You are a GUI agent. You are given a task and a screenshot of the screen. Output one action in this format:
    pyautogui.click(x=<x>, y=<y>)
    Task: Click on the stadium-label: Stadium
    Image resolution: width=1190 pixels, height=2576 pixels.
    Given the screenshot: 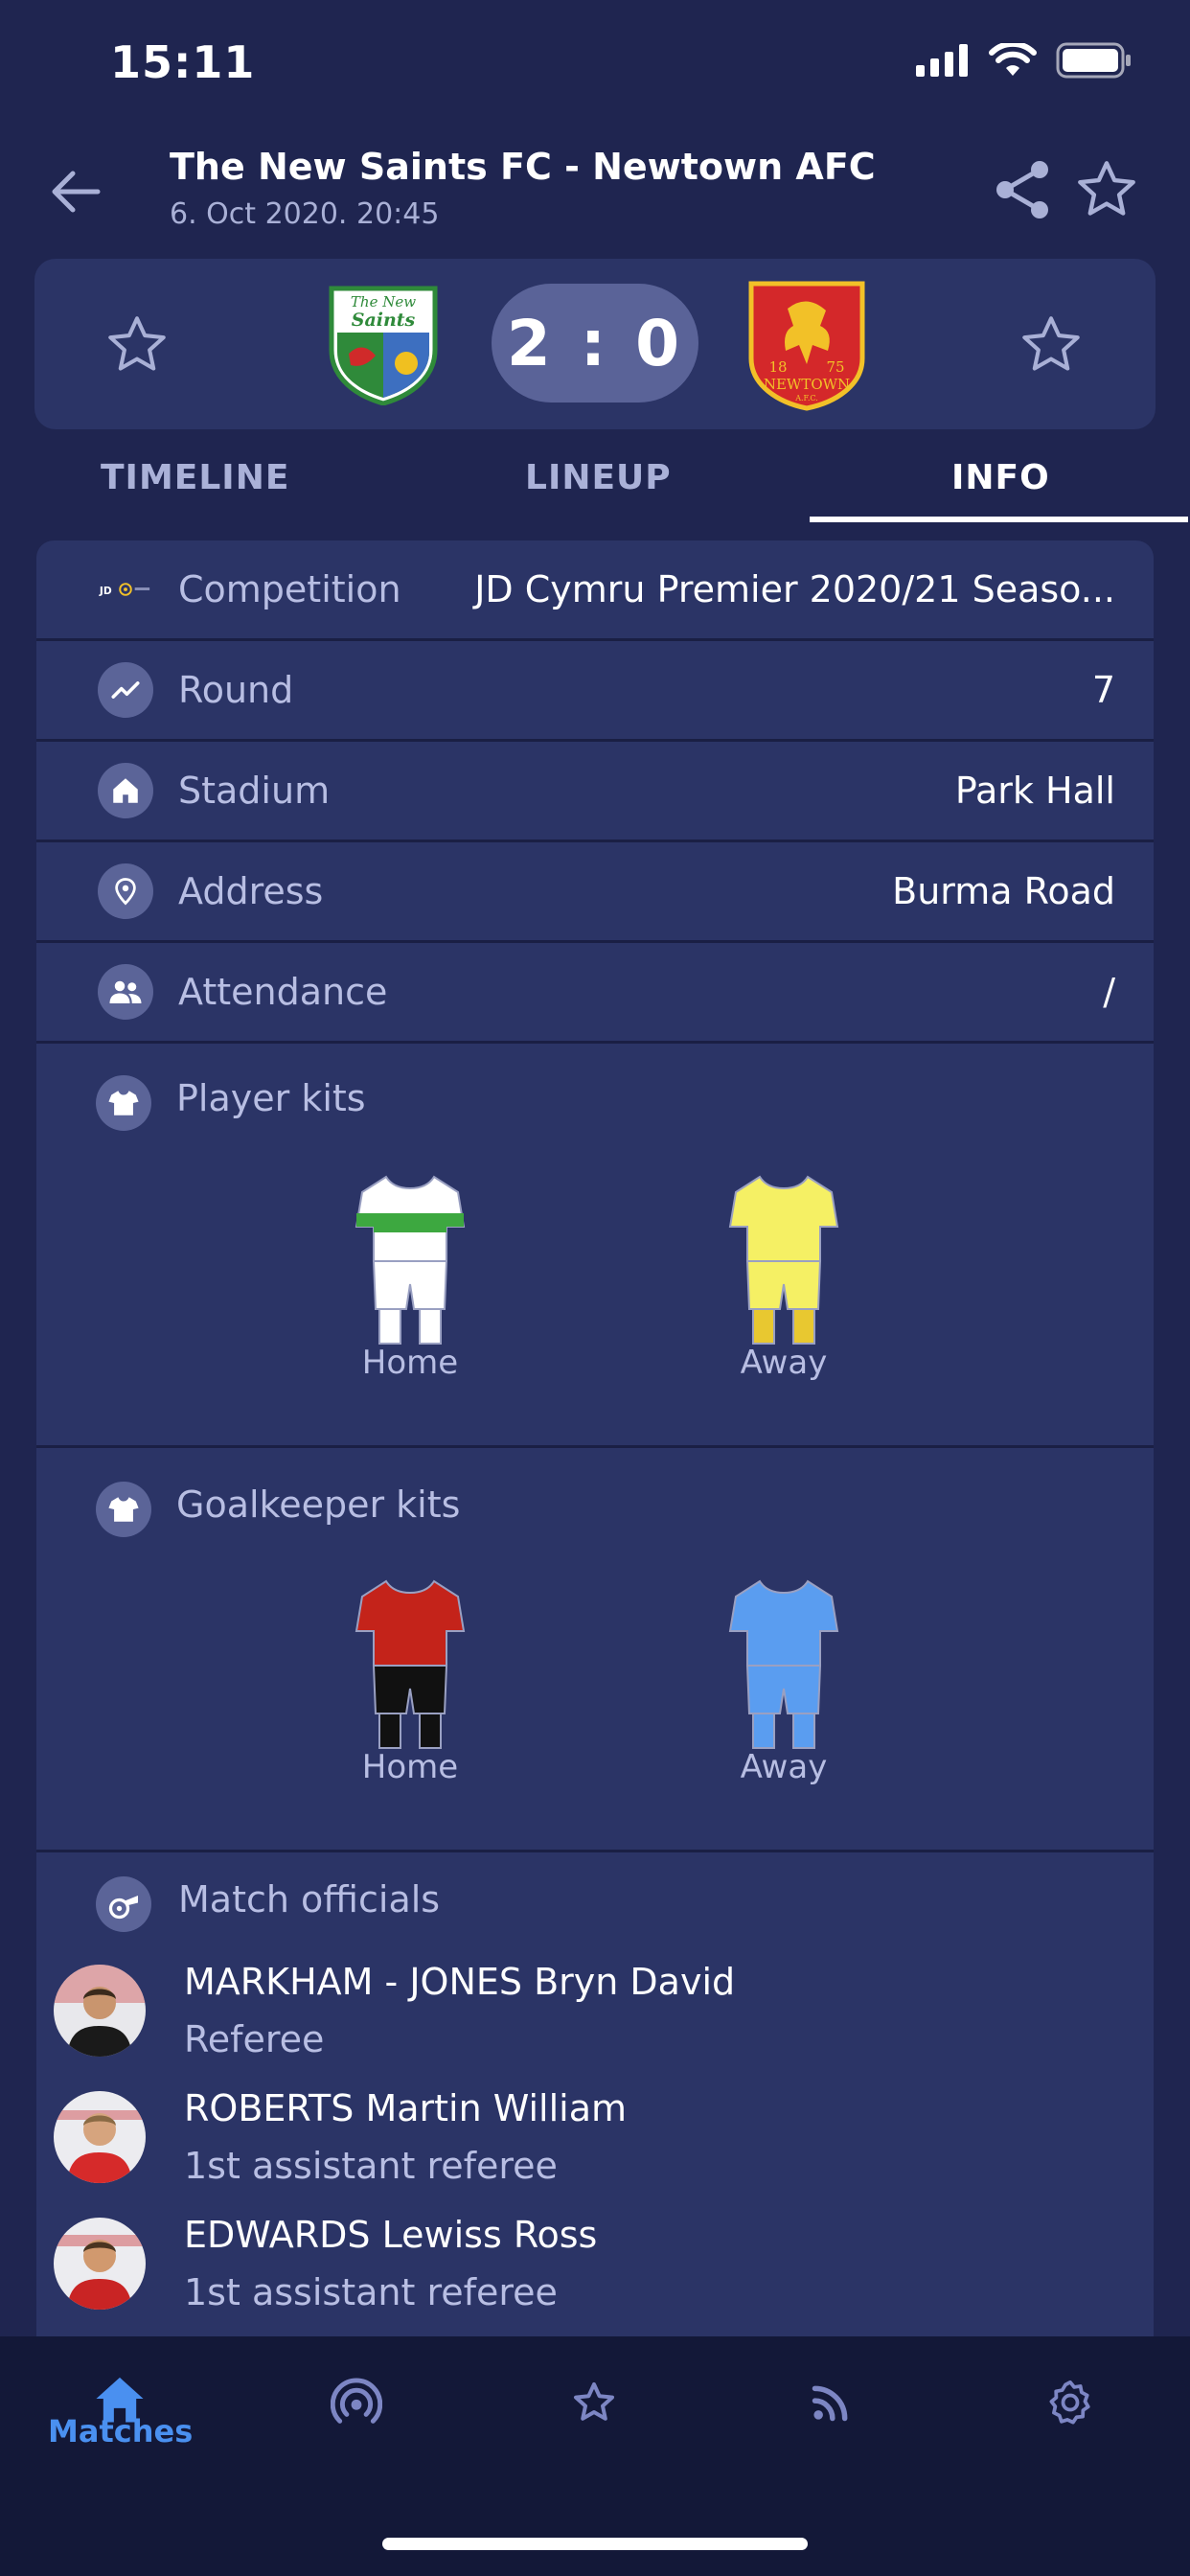 What is the action you would take?
    pyautogui.click(x=255, y=791)
    